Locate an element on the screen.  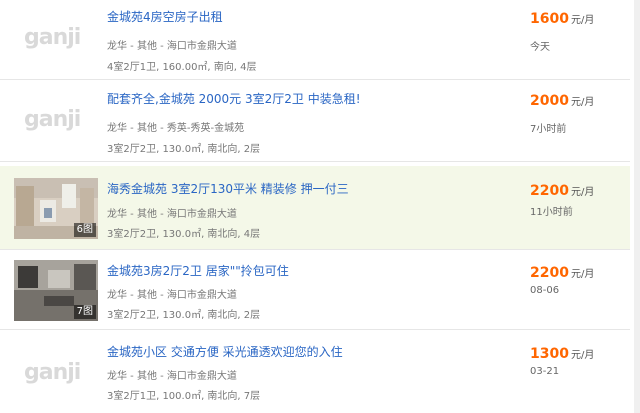
price-value: 1600 is located at coordinates (549, 19).